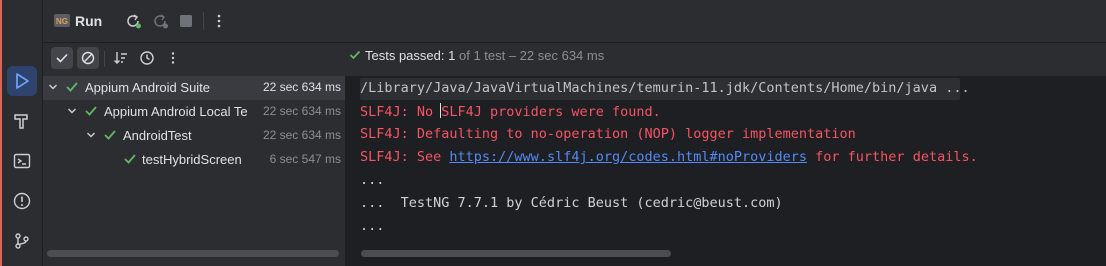 The width and height of the screenshot is (1106, 266). I want to click on tree-time: 6 sec 547 ms, so click(303, 159).